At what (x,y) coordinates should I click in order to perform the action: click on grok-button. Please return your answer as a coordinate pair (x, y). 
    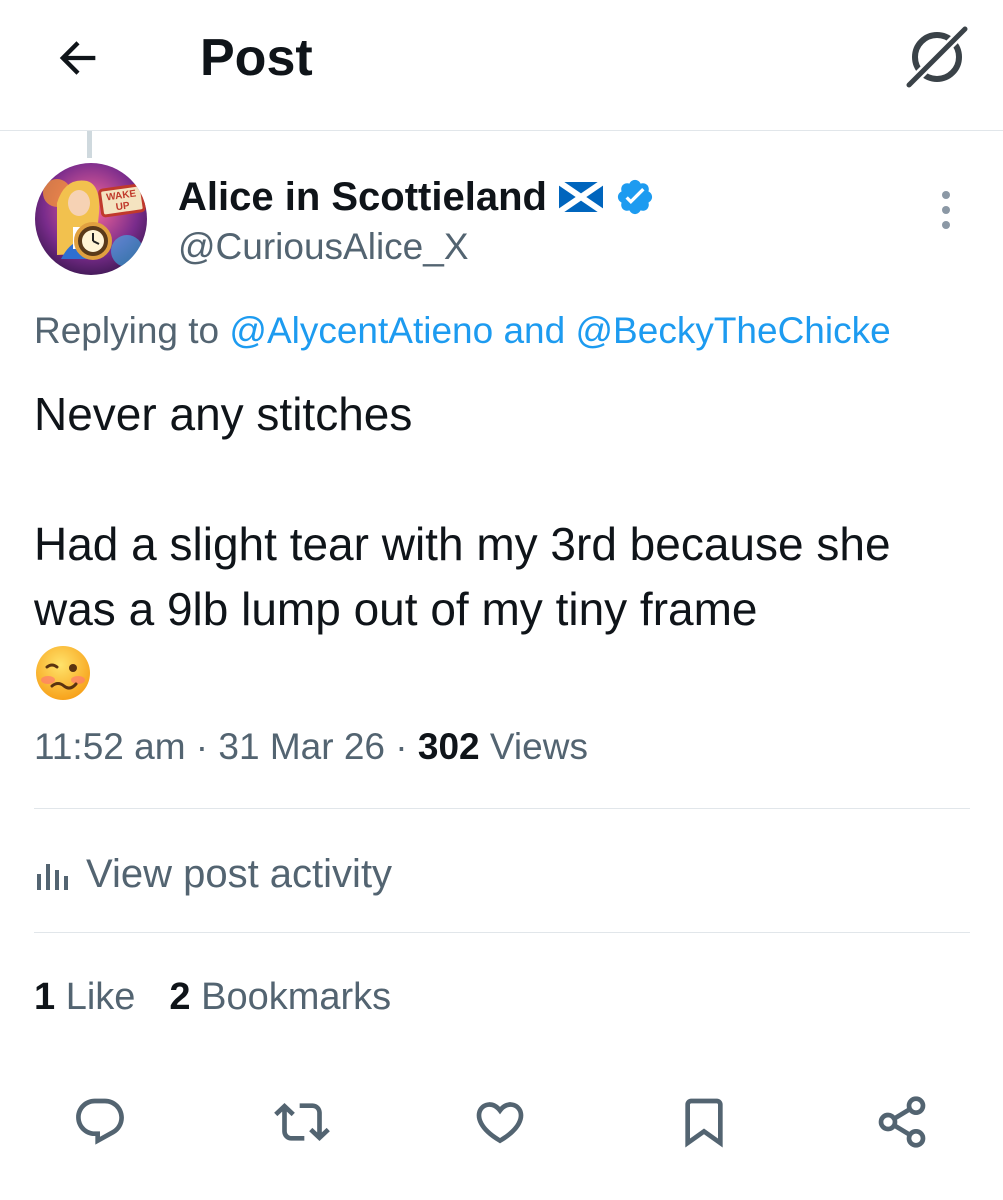
    Looking at the image, I should click on (936, 58).